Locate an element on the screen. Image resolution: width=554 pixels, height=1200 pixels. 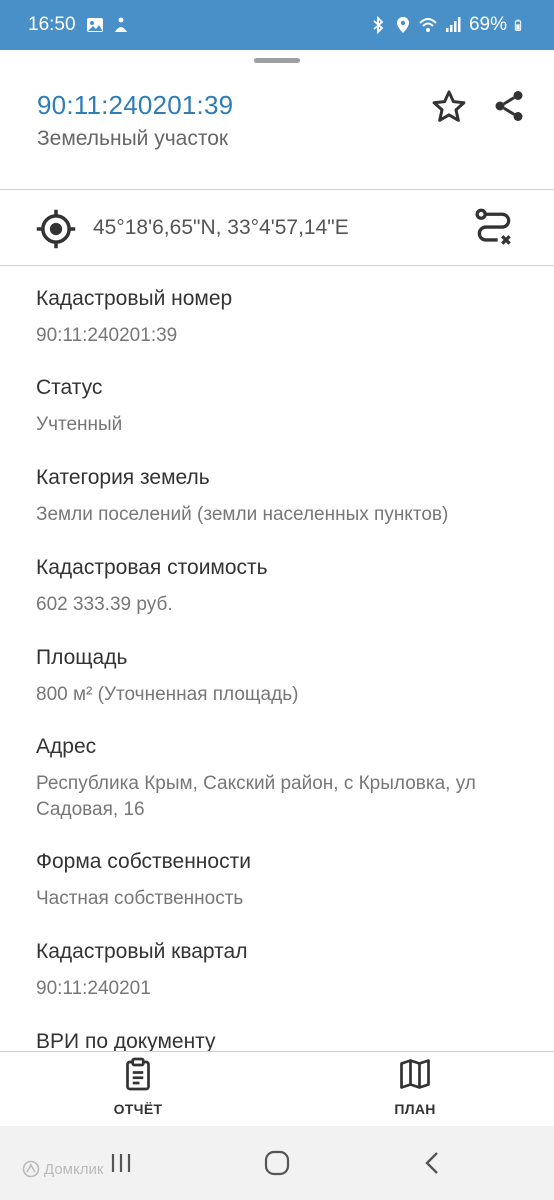
field-label: Категория земель is located at coordinates (123, 477).